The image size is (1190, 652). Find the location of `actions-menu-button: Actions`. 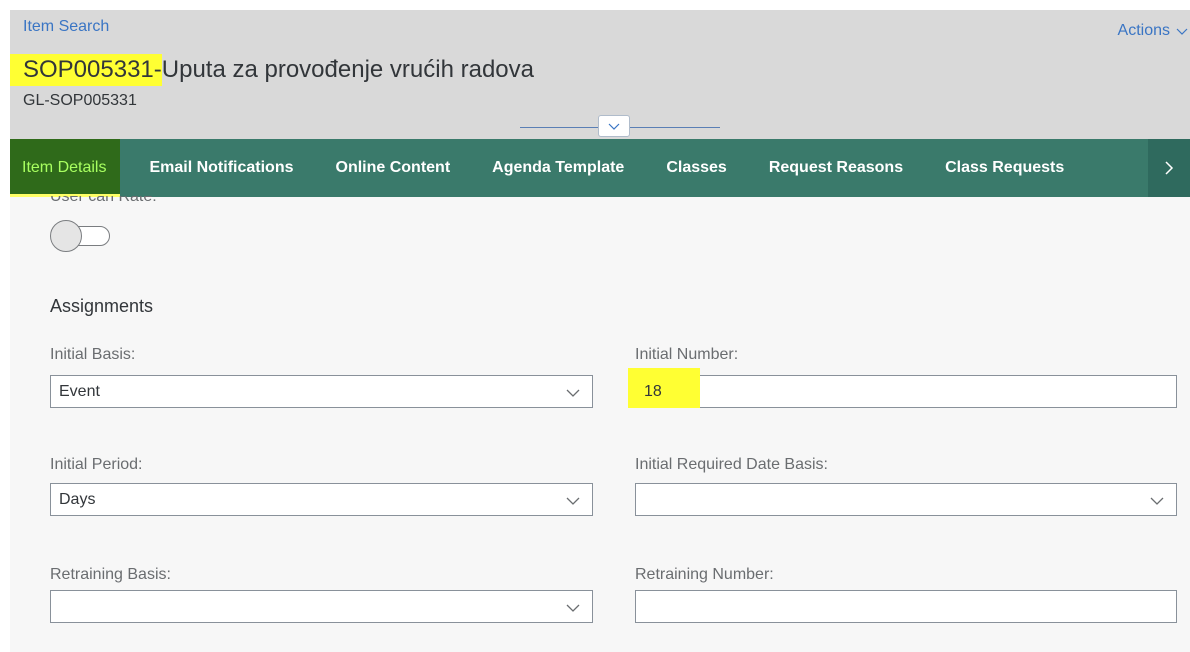

actions-menu-button: Actions is located at coordinates (1153, 31).